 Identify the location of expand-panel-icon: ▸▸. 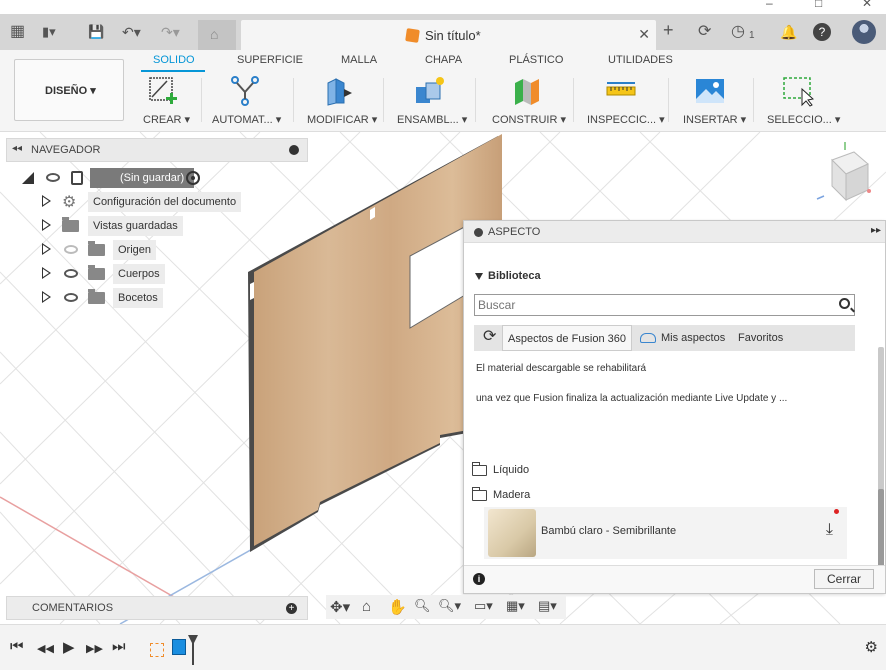
(876, 230).